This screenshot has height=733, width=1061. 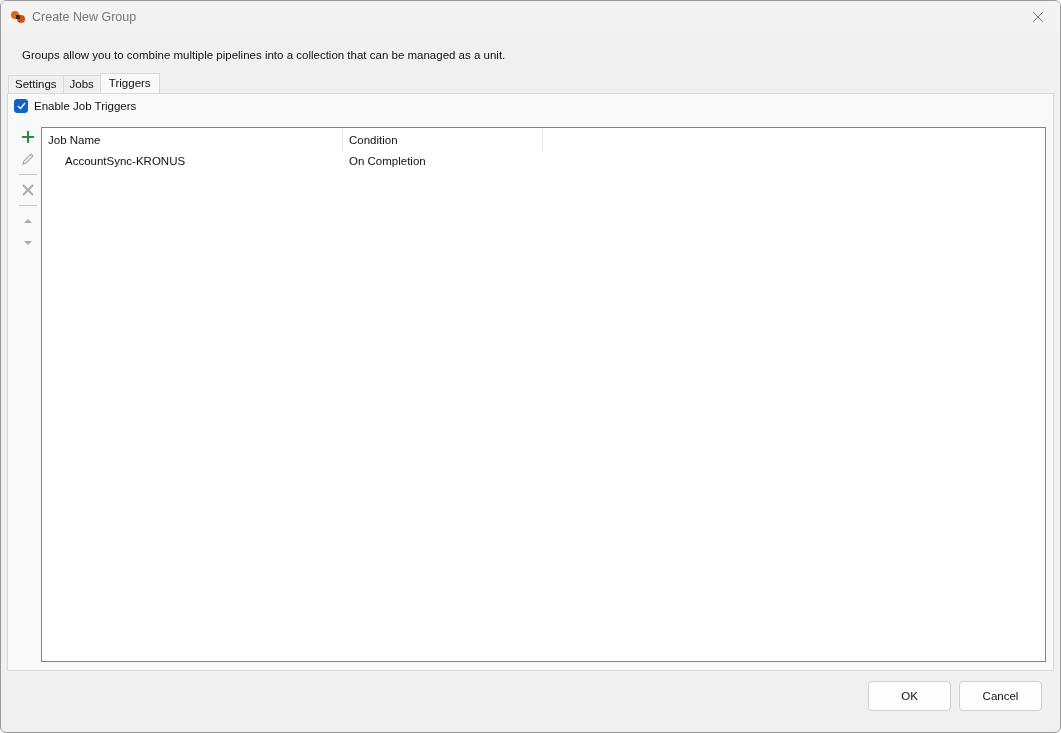 I want to click on table-row: AccountSync-KRONUS On Completion, so click(x=543, y=160).